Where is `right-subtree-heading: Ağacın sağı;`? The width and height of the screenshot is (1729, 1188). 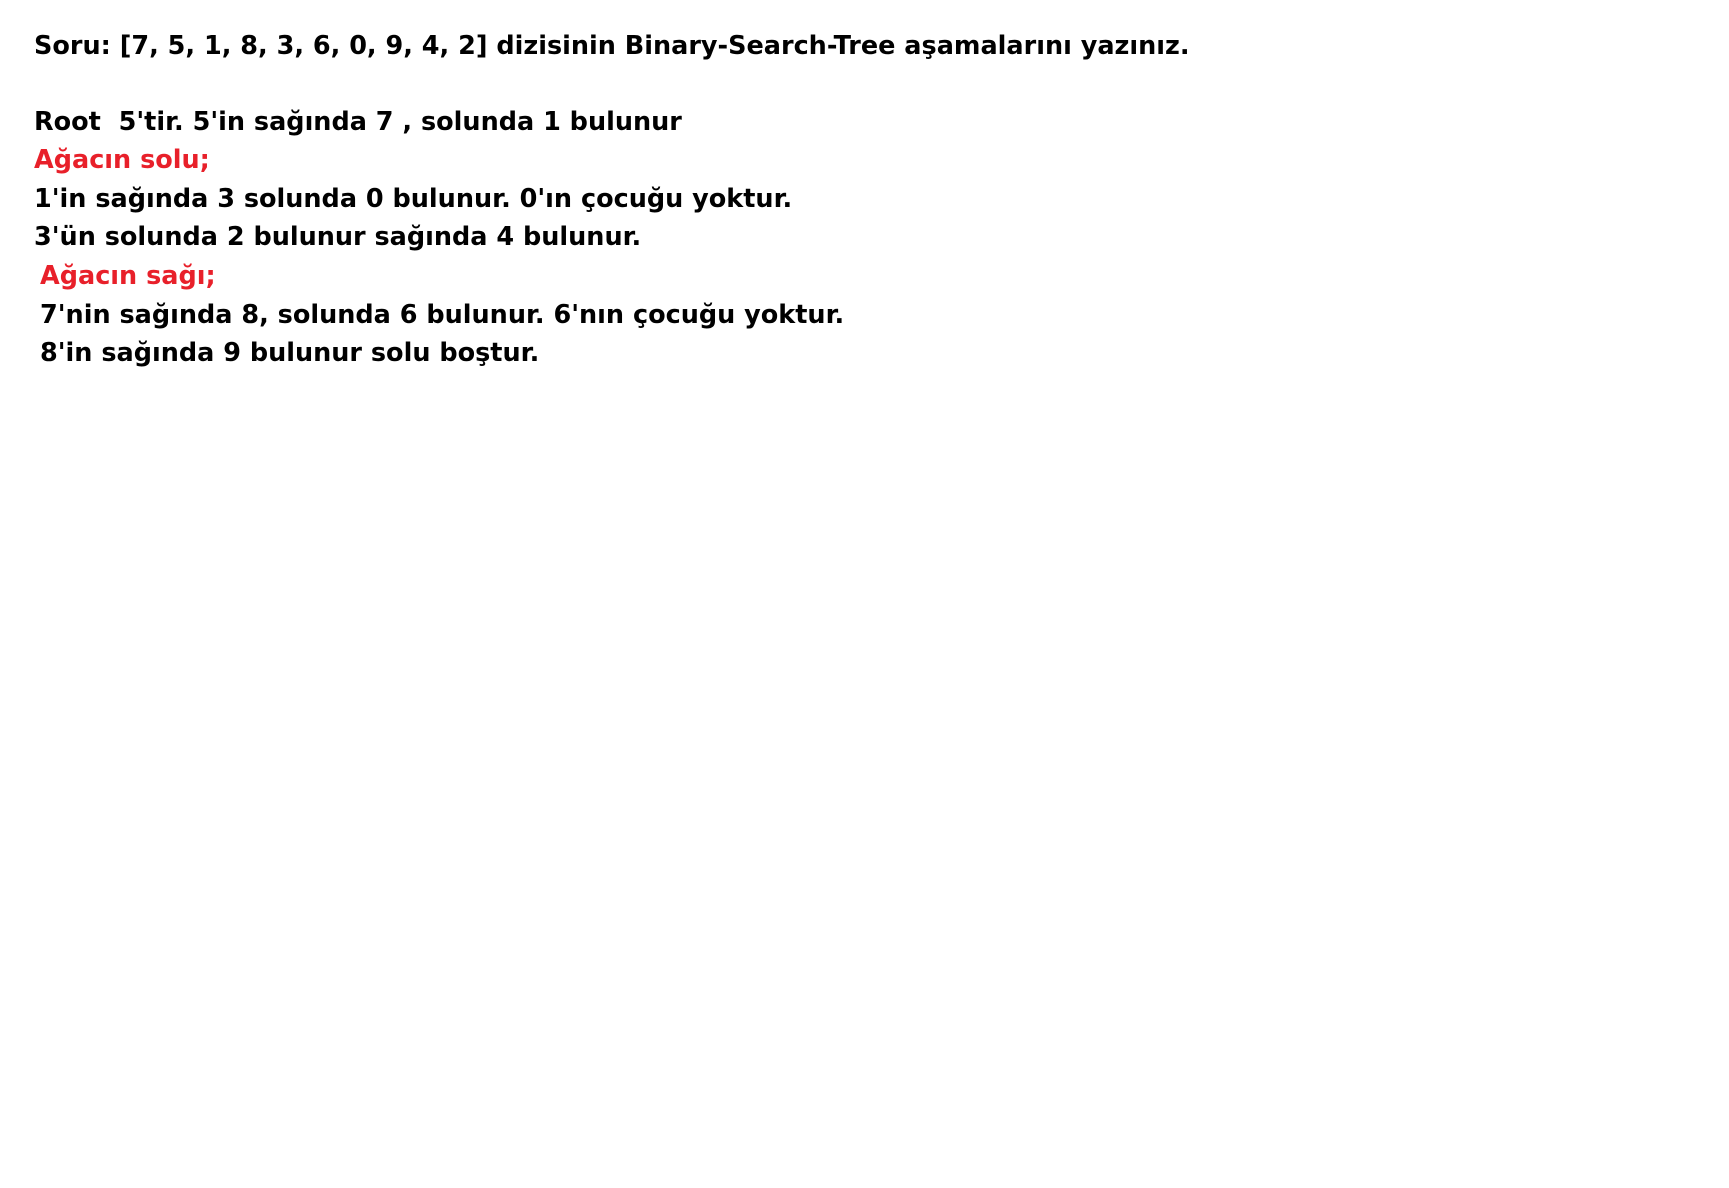
right-subtree-heading: Ağacın sağı; is located at coordinates (128, 276).